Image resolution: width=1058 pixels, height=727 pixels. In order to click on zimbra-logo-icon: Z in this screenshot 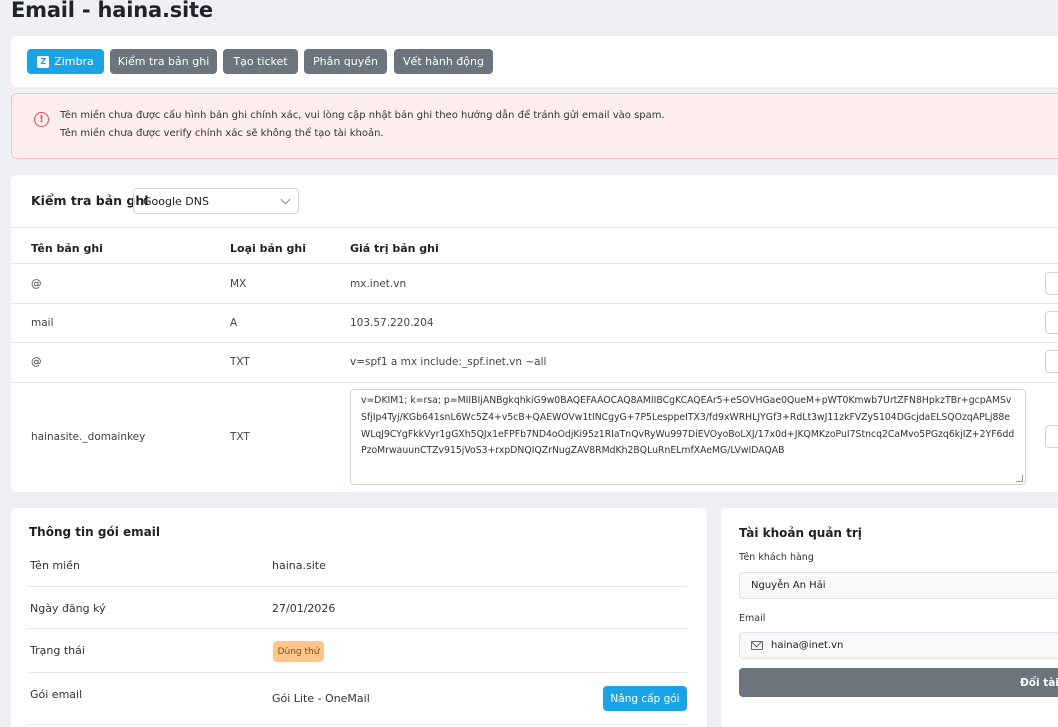, I will do `click(43, 61)`.